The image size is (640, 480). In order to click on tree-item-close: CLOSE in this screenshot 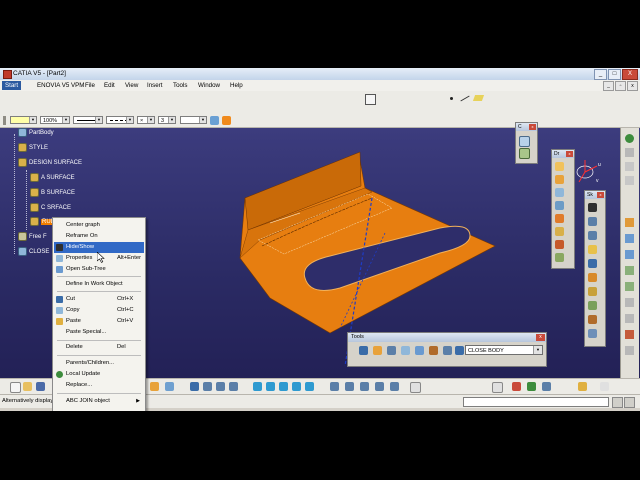, I will do `click(33, 251)`.